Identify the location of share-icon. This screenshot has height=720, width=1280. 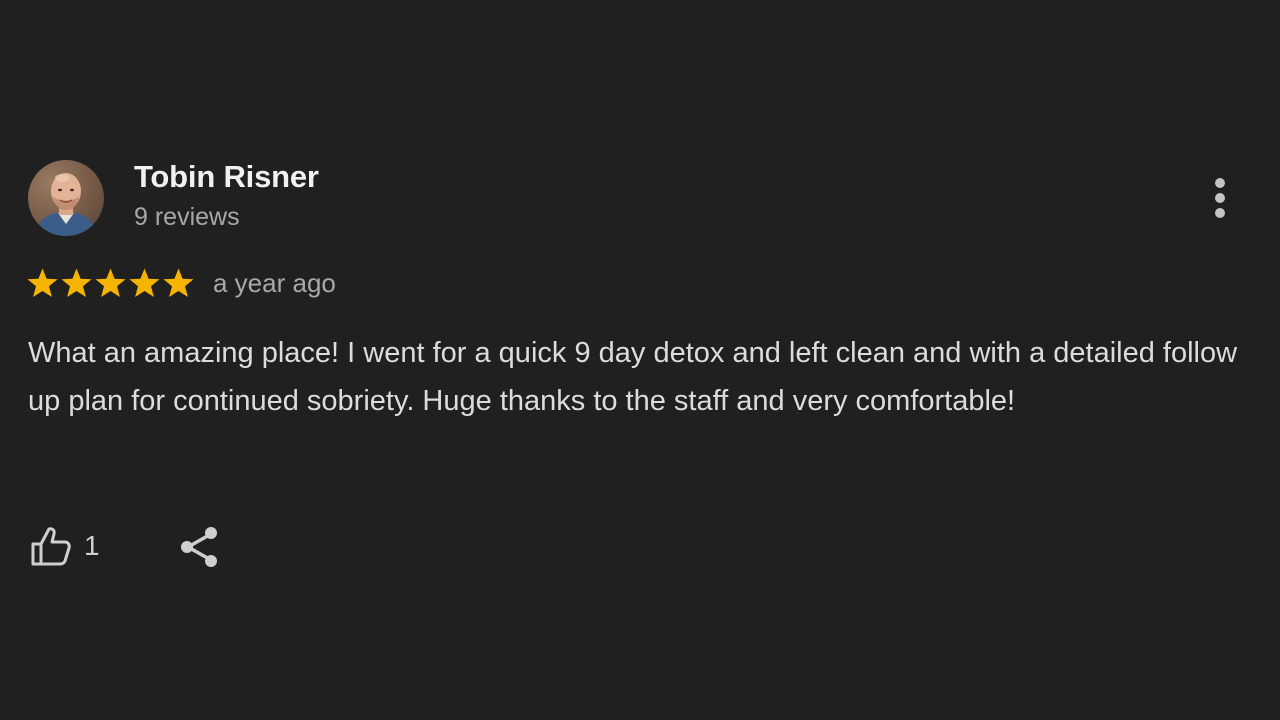
(198, 547).